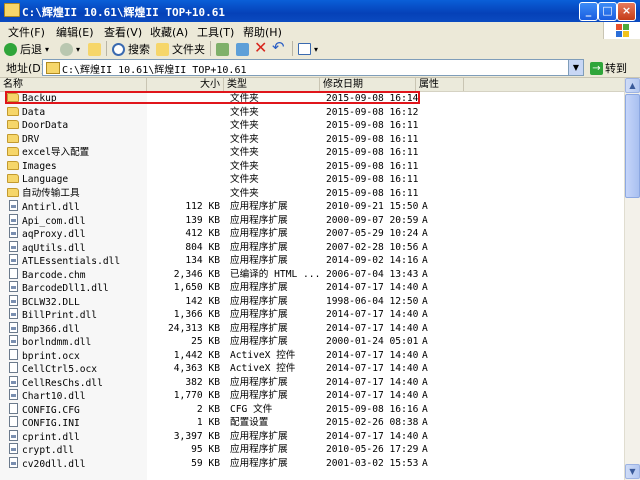 The height and width of the screenshot is (480, 640). I want to click on address-dropdown-button: ▼, so click(575, 67).